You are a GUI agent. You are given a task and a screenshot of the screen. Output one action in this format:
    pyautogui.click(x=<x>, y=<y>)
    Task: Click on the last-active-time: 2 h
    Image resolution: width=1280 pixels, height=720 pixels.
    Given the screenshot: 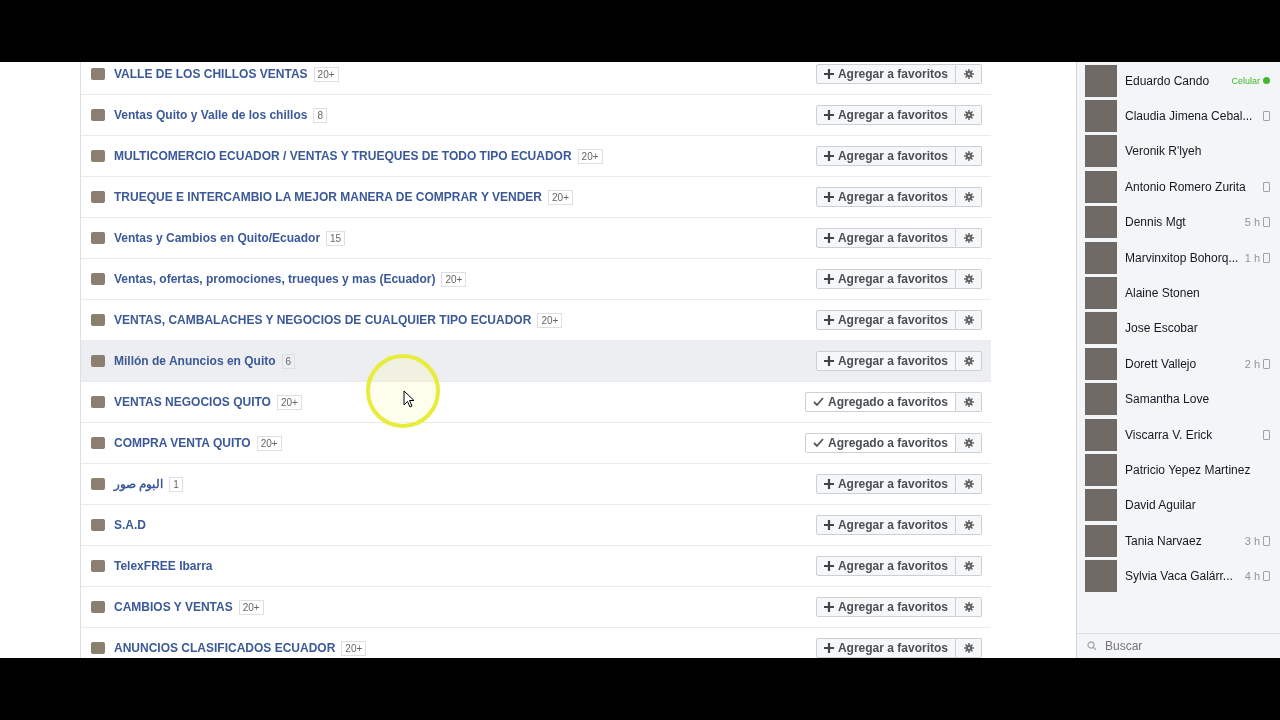 What is the action you would take?
    pyautogui.click(x=1252, y=363)
    